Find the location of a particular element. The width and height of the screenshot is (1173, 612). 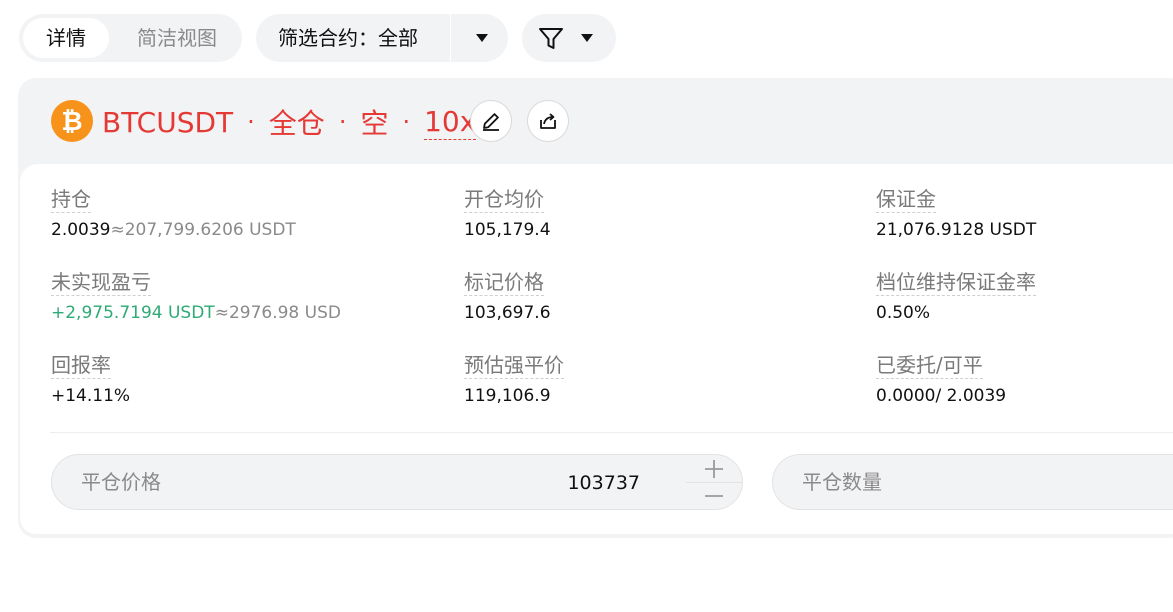

minus-icon is located at coordinates (714, 495).